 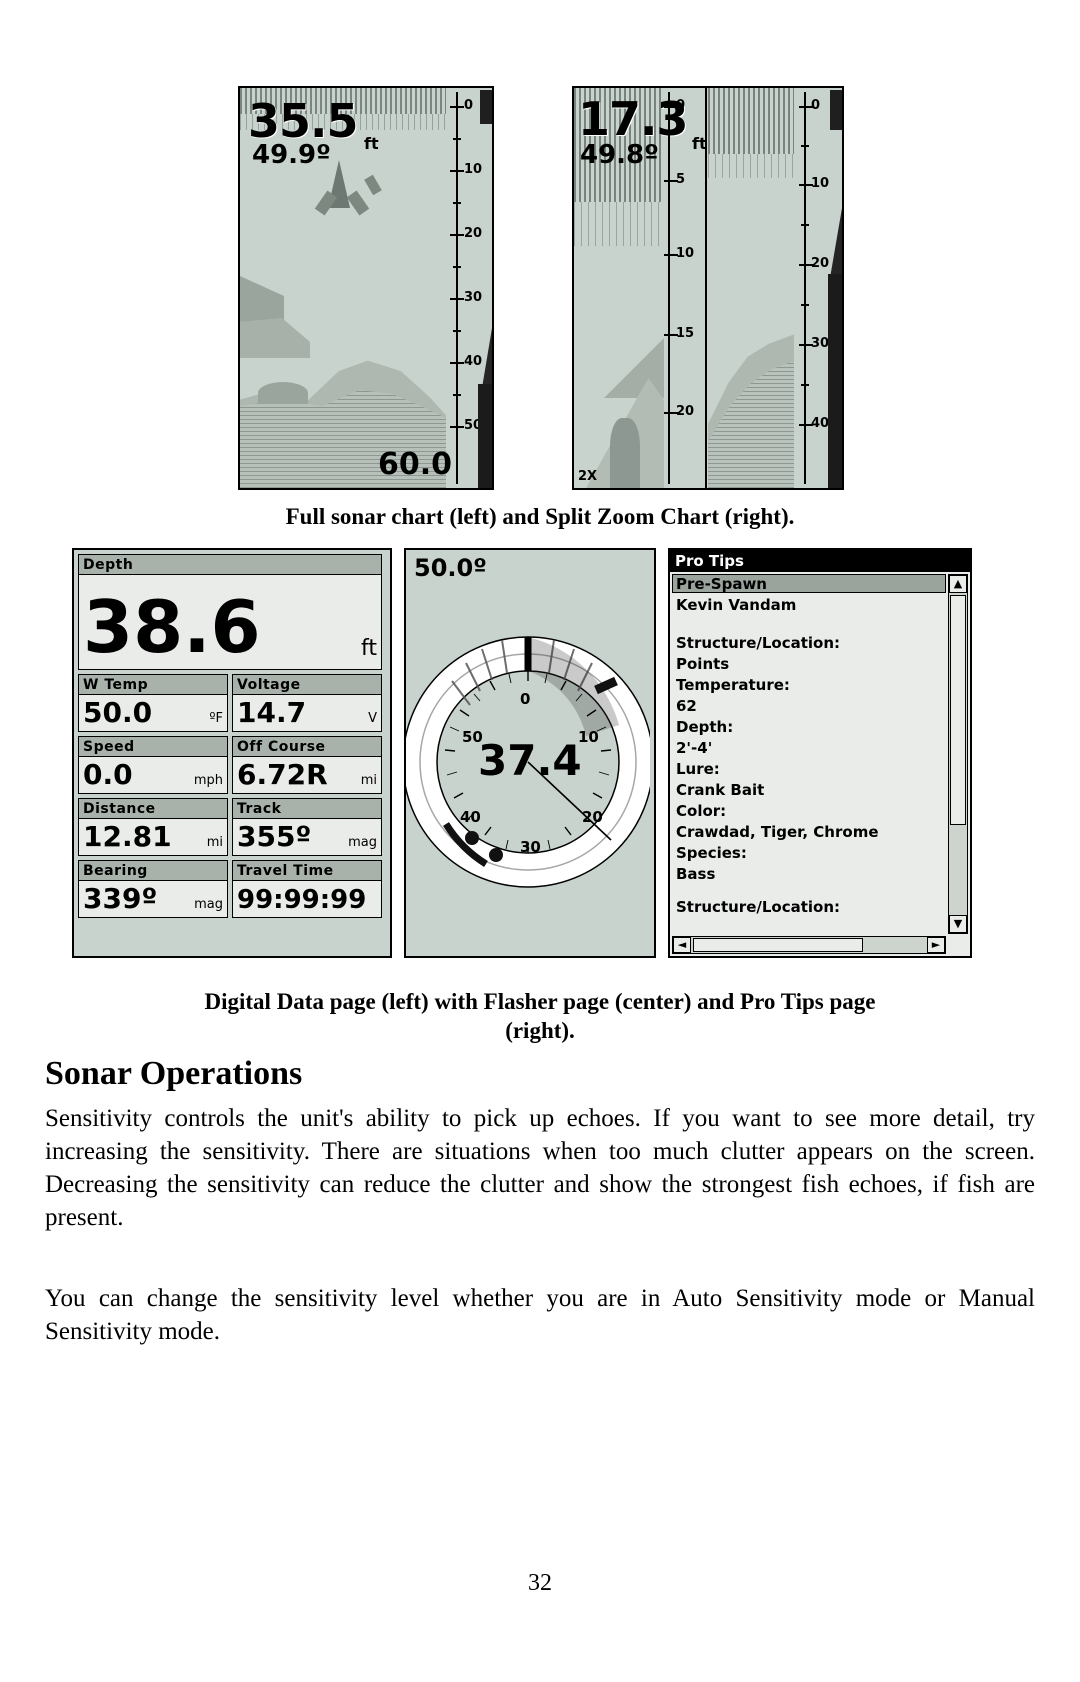 I want to click on full-chart-bottom-depth: 60.0, so click(x=415, y=464).